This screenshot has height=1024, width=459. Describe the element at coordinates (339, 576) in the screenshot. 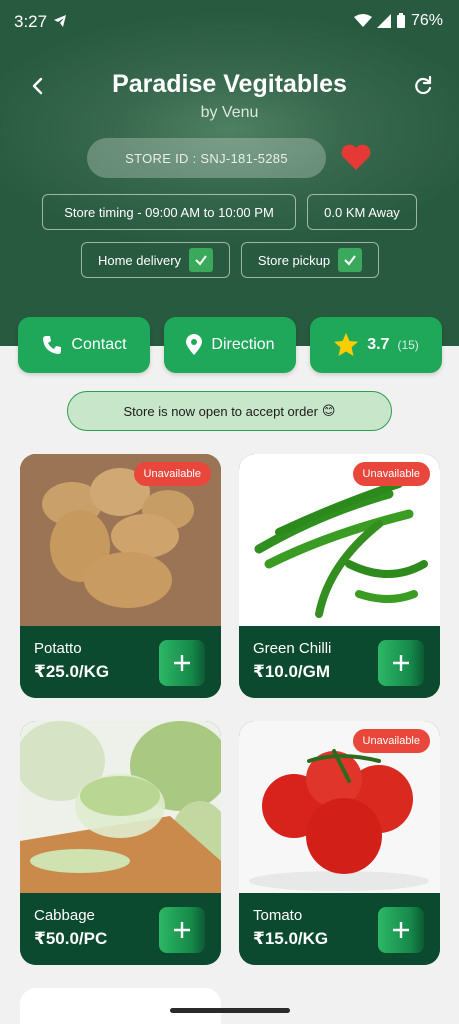

I see `product-card-green-chilli: Unavailable Green Chilli ₹10.0/GM` at that location.